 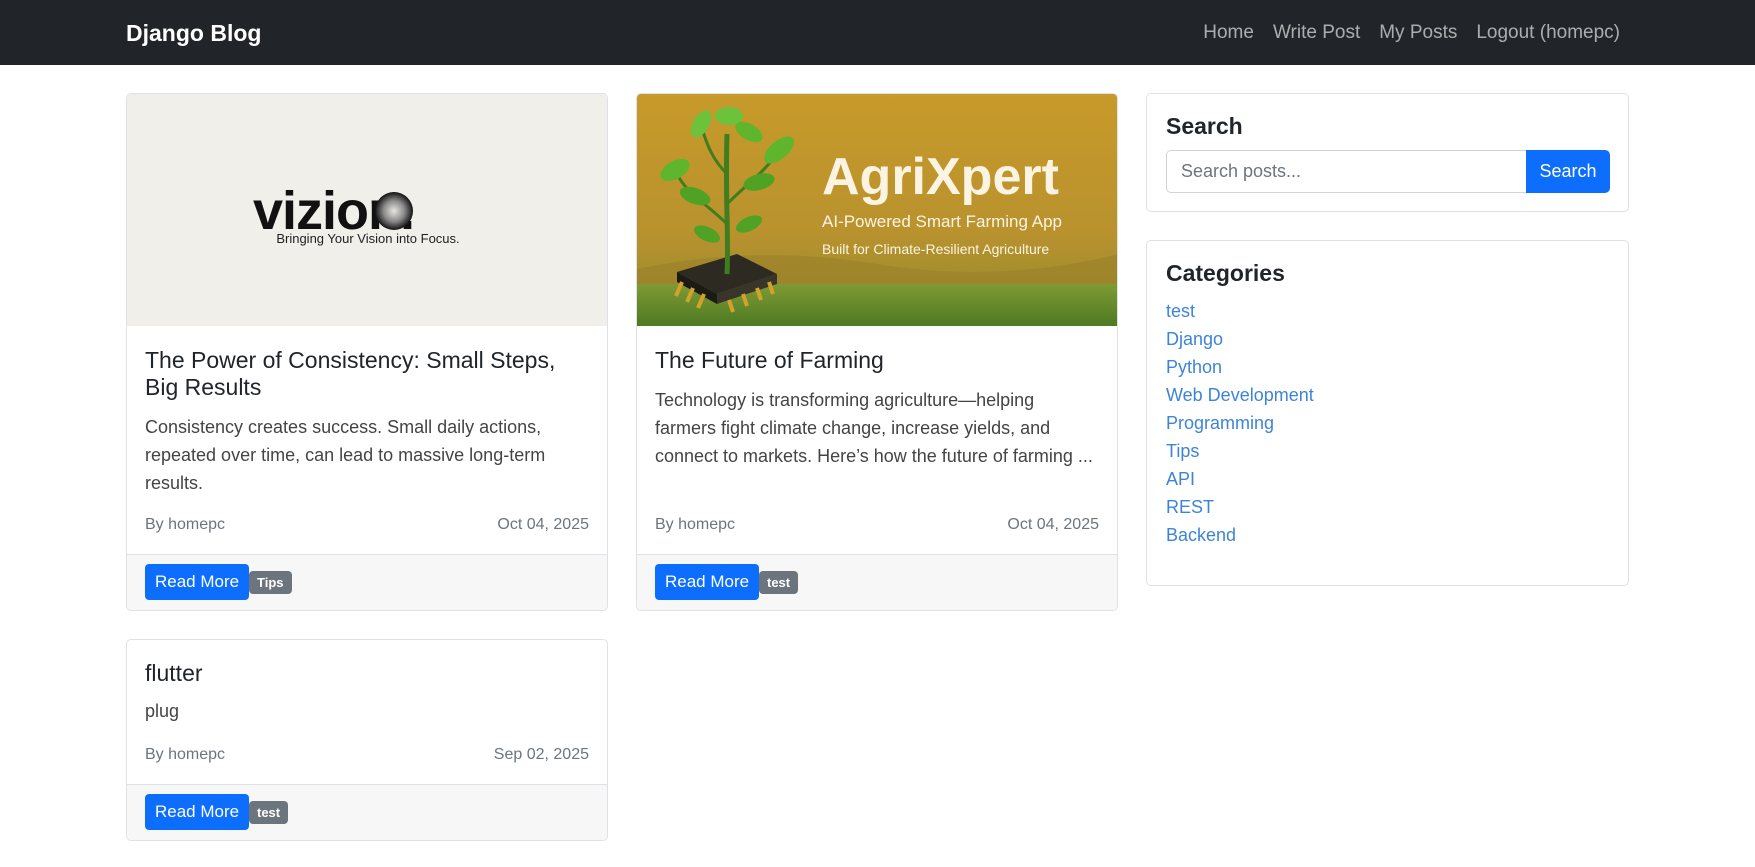 What do you see at coordinates (367, 673) in the screenshot?
I see `post-title: flutter` at bounding box center [367, 673].